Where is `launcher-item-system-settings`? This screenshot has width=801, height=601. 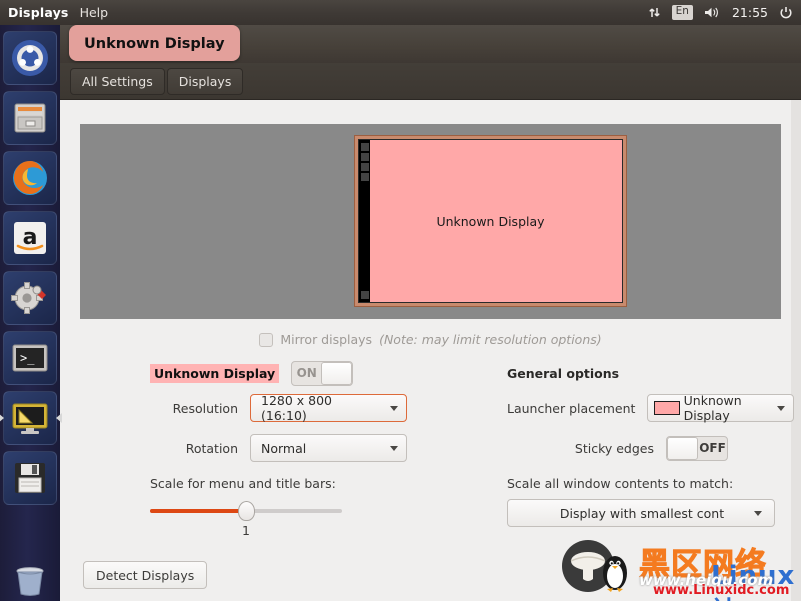
launcher-item-system-settings is located at coordinates (30, 298).